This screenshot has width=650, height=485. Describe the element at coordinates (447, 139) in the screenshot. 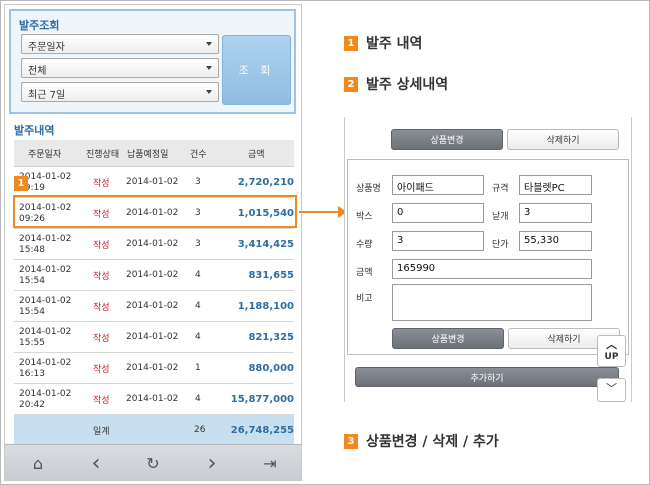

I see `change-product-button-top: 상품변경` at that location.